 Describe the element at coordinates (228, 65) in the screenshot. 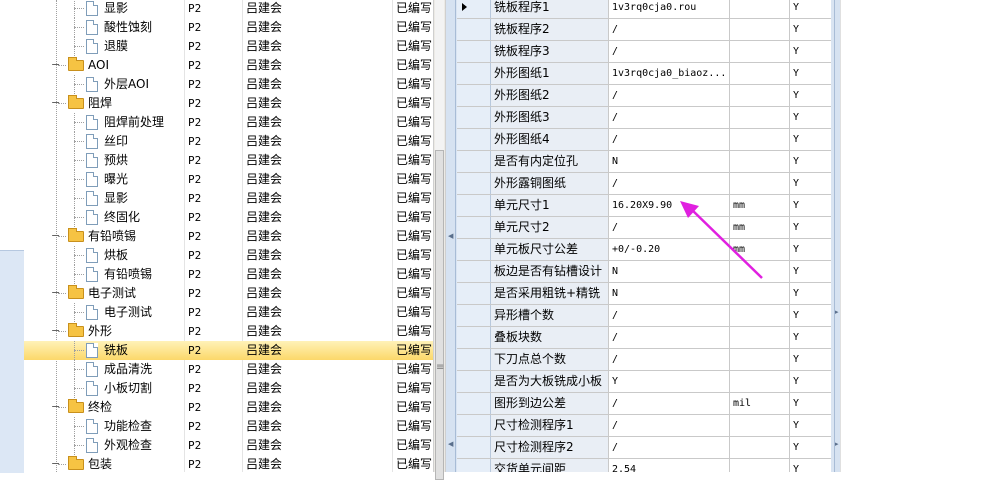

I see `tree-folder-row: − AOI P2 吕建会 已编写` at that location.